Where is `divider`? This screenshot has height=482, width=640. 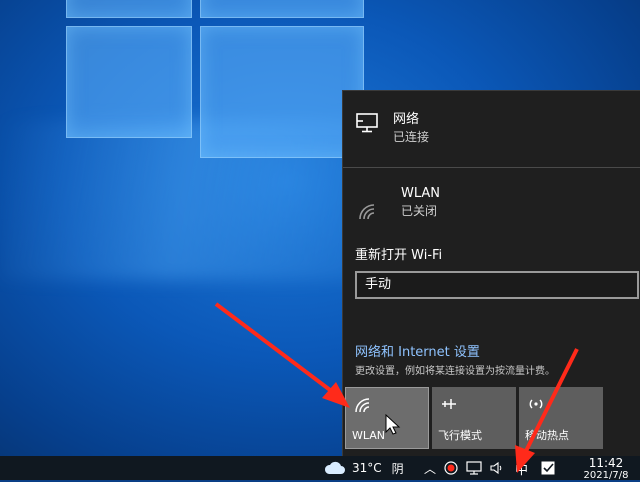 divider is located at coordinates (491, 167).